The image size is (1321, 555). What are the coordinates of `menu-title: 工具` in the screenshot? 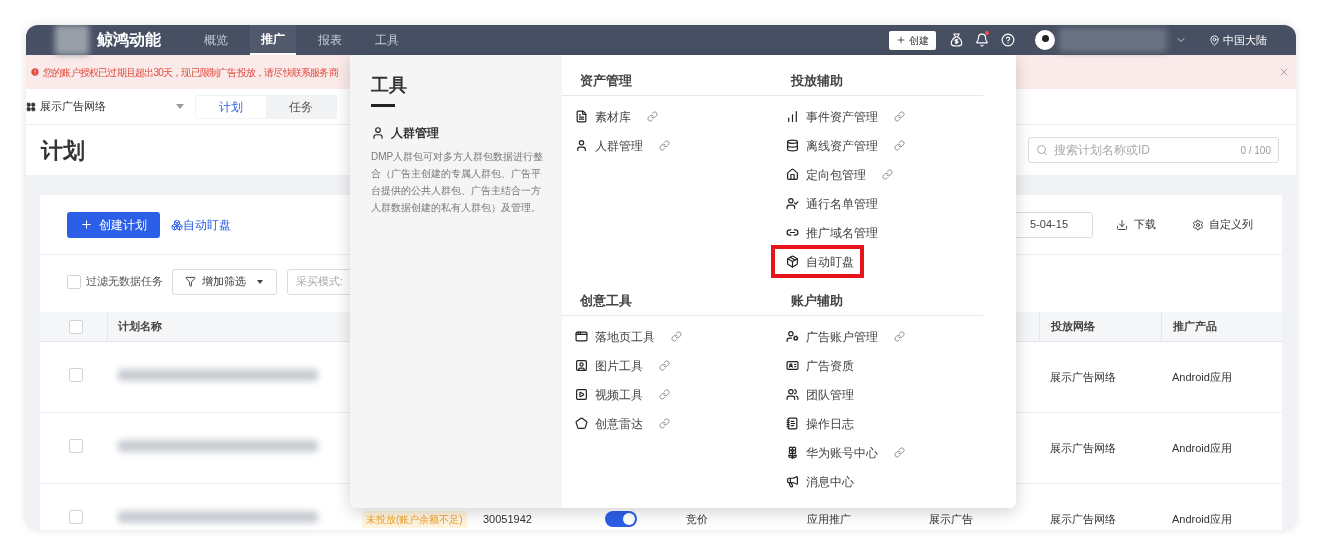 It's located at (389, 85).